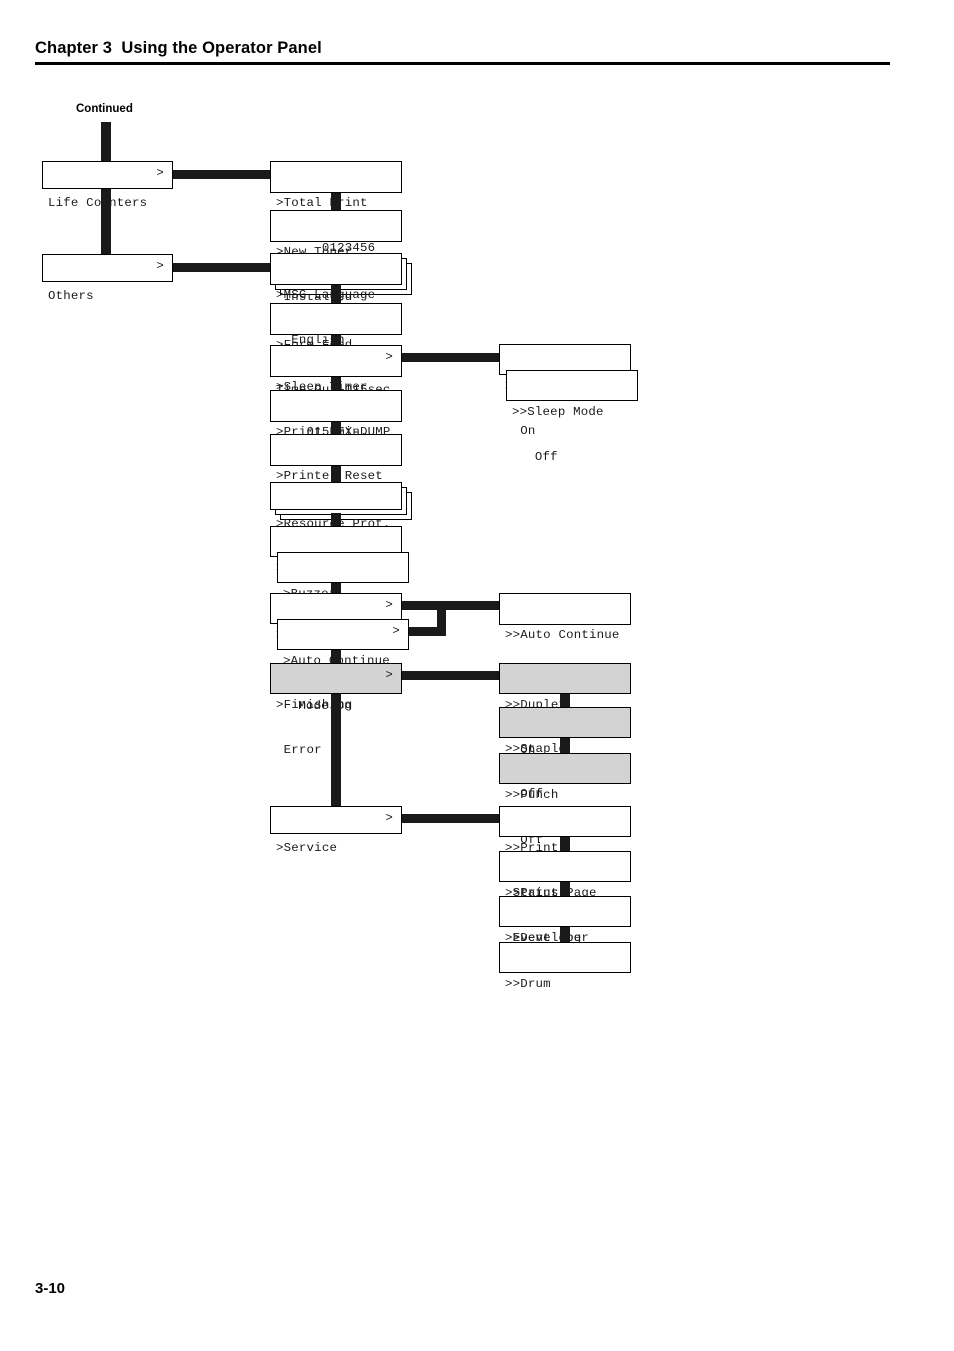 The height and width of the screenshot is (1351, 954). Describe the element at coordinates (451, 357) in the screenshot. I see `connector-sleep-timer-to-sleep-mode` at that location.